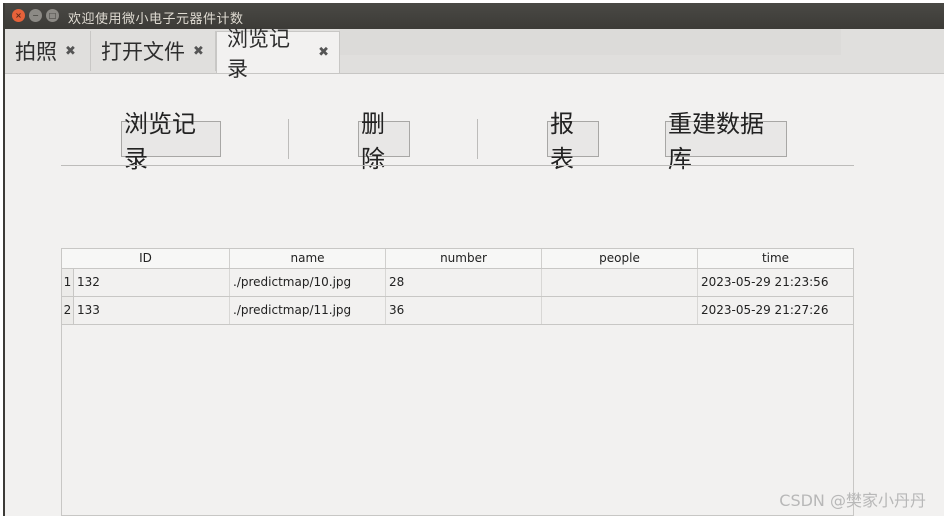 Image resolution: width=947 pixels, height=516 pixels. What do you see at coordinates (146, 258) in the screenshot?
I see `column-header-id: ID` at bounding box center [146, 258].